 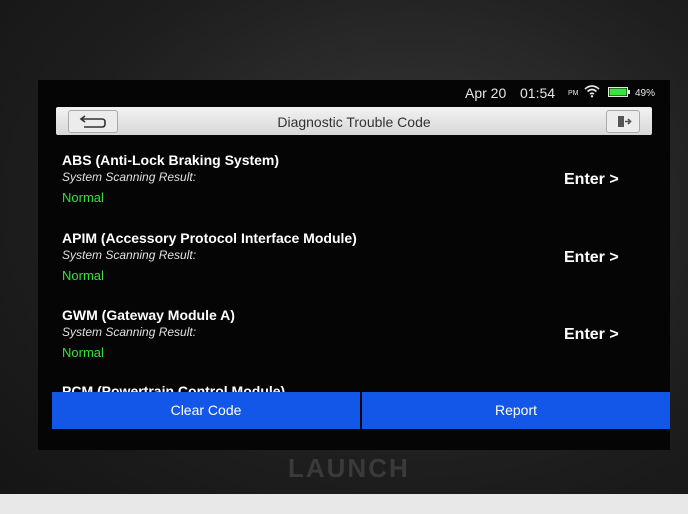 What do you see at coordinates (354, 92) in the screenshot?
I see `status-bar: Apr 20 01:54 PM 49%` at bounding box center [354, 92].